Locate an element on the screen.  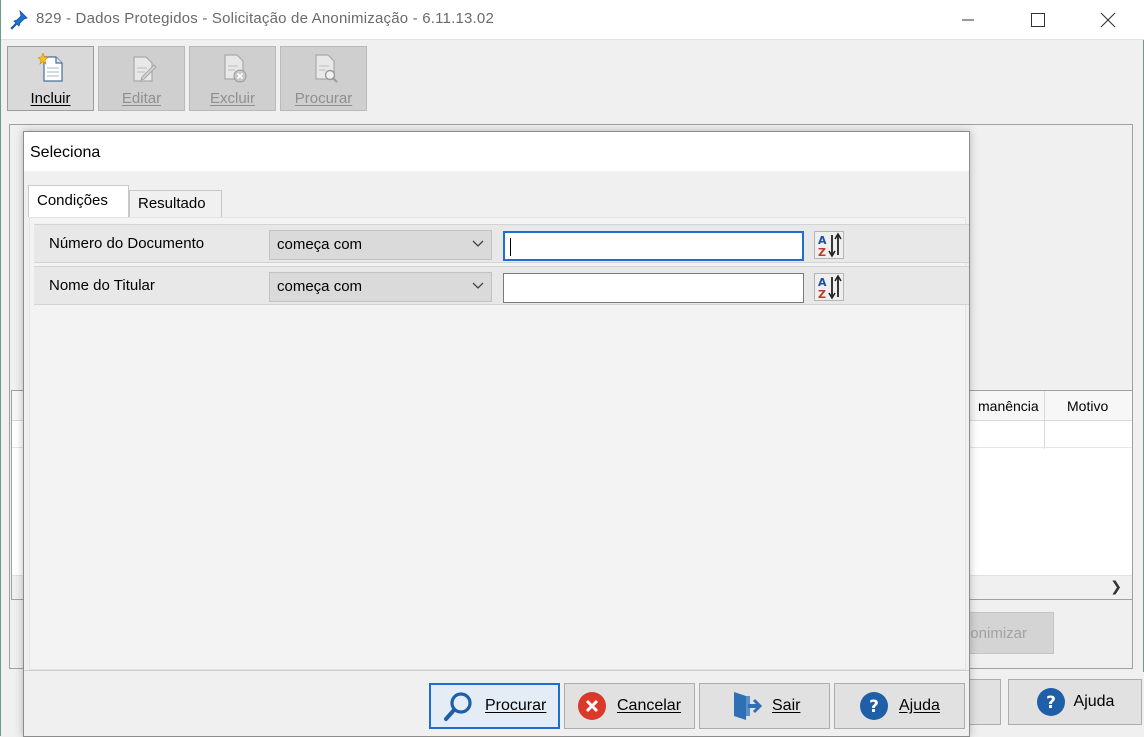
condition-label: Nome do Titular is located at coordinates (102, 285).